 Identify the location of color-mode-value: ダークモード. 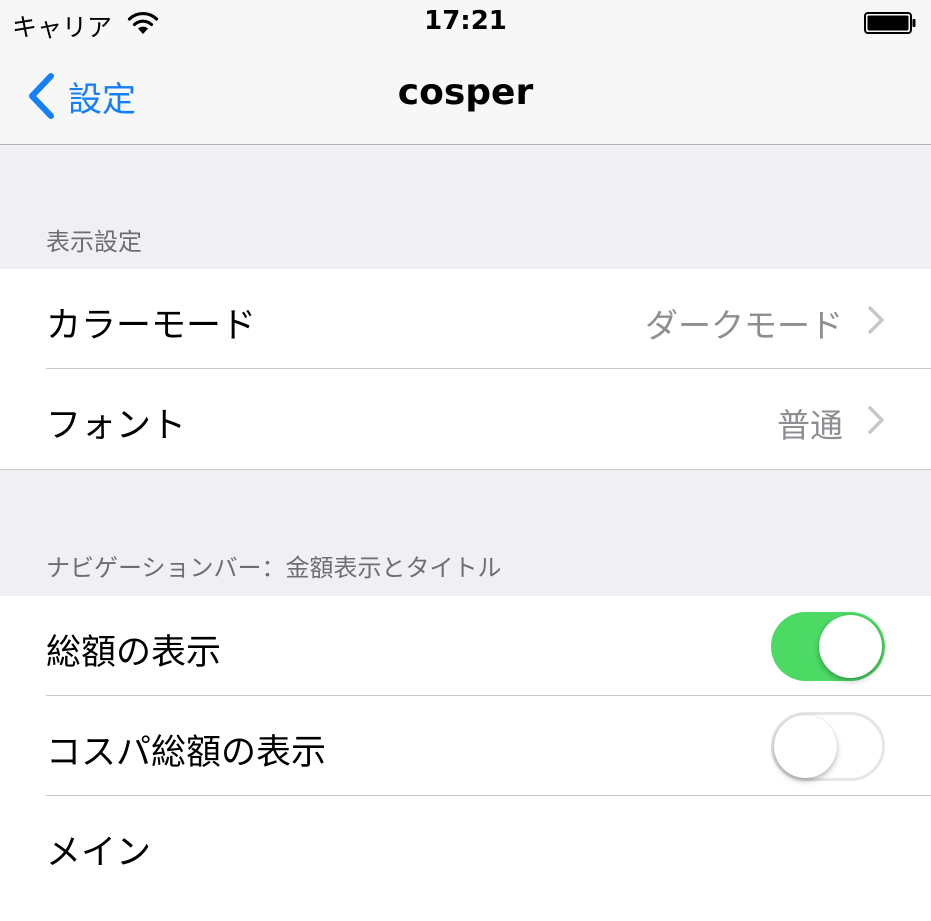
(744, 325).